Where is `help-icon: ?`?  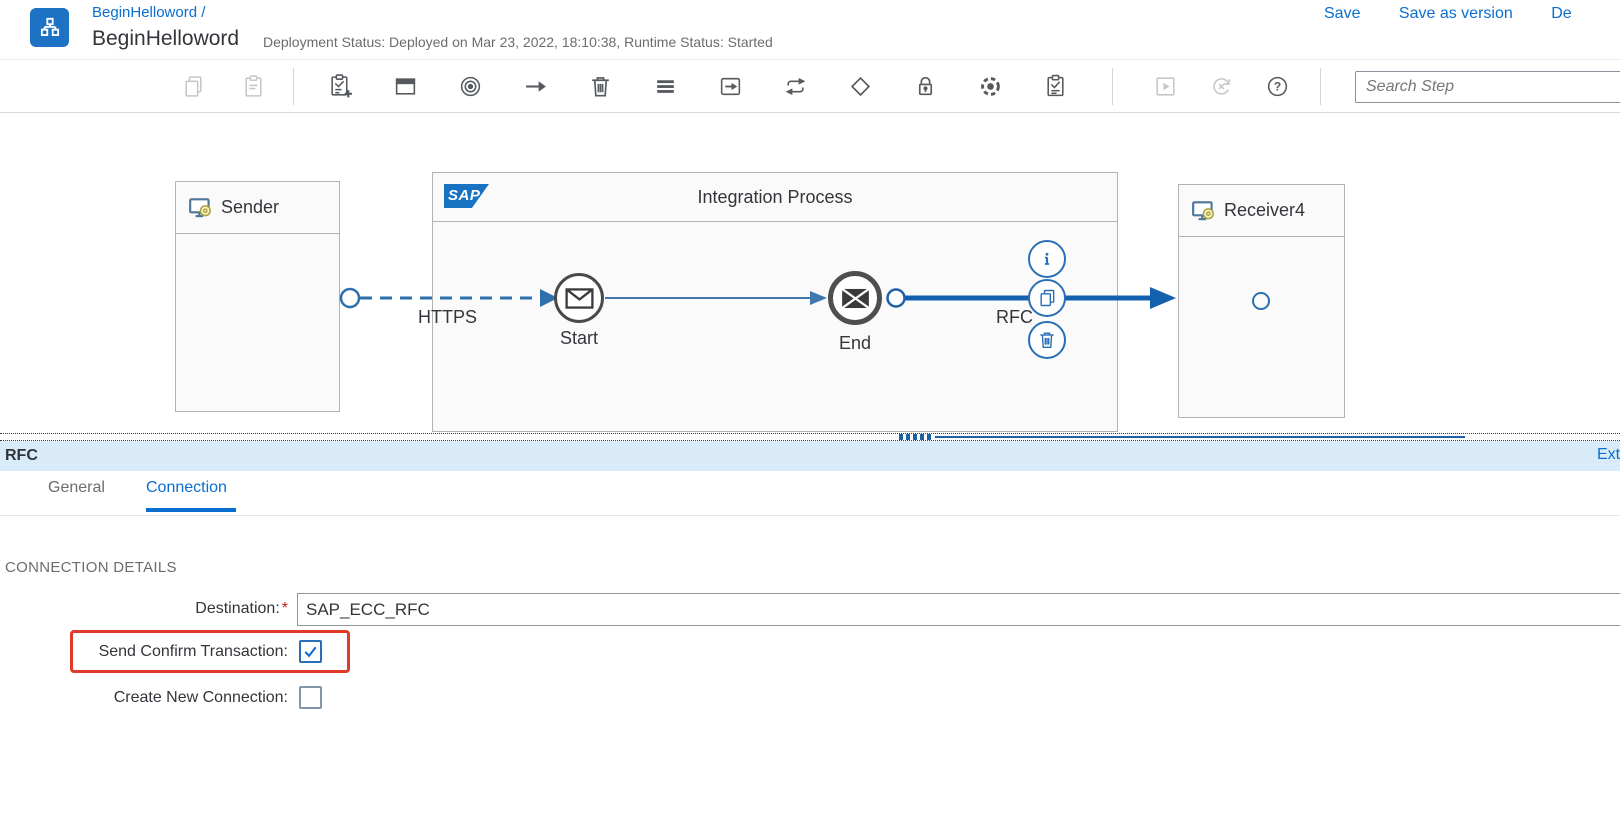 help-icon: ? is located at coordinates (1277, 87).